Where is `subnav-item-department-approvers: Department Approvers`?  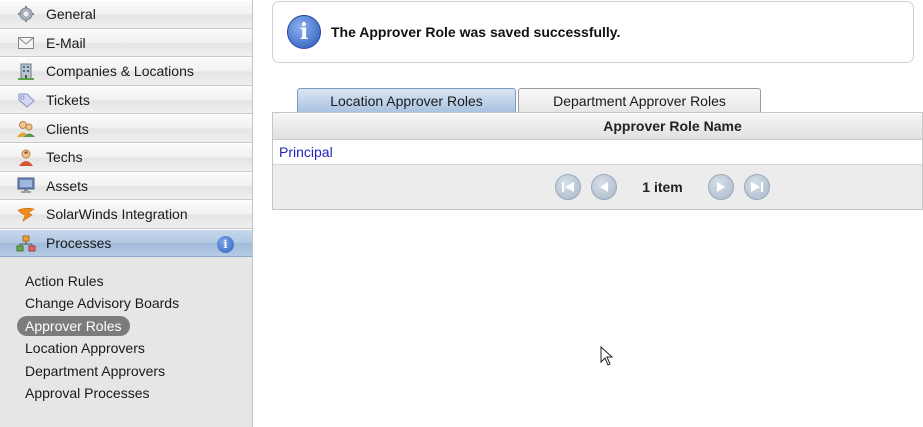
subnav-item-department-approvers: Department Approvers is located at coordinates (126, 370).